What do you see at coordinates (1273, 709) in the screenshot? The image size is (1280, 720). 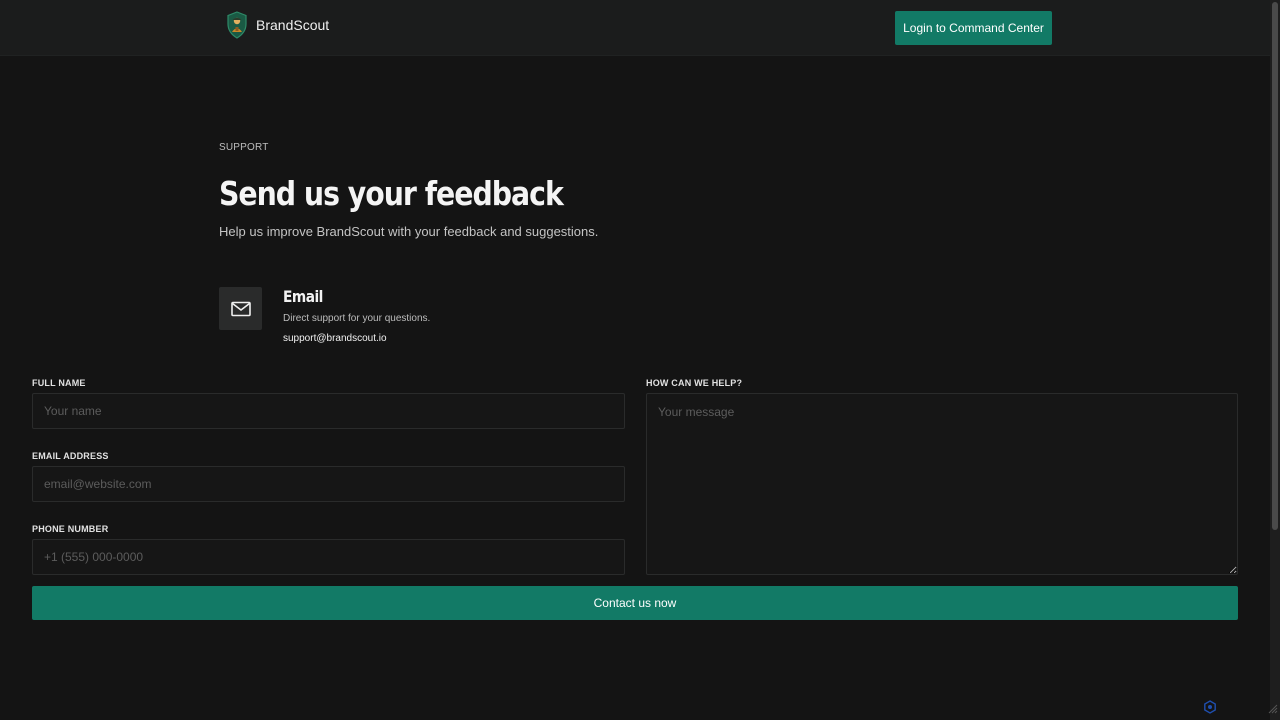 I see `resize-handle-icon` at bounding box center [1273, 709].